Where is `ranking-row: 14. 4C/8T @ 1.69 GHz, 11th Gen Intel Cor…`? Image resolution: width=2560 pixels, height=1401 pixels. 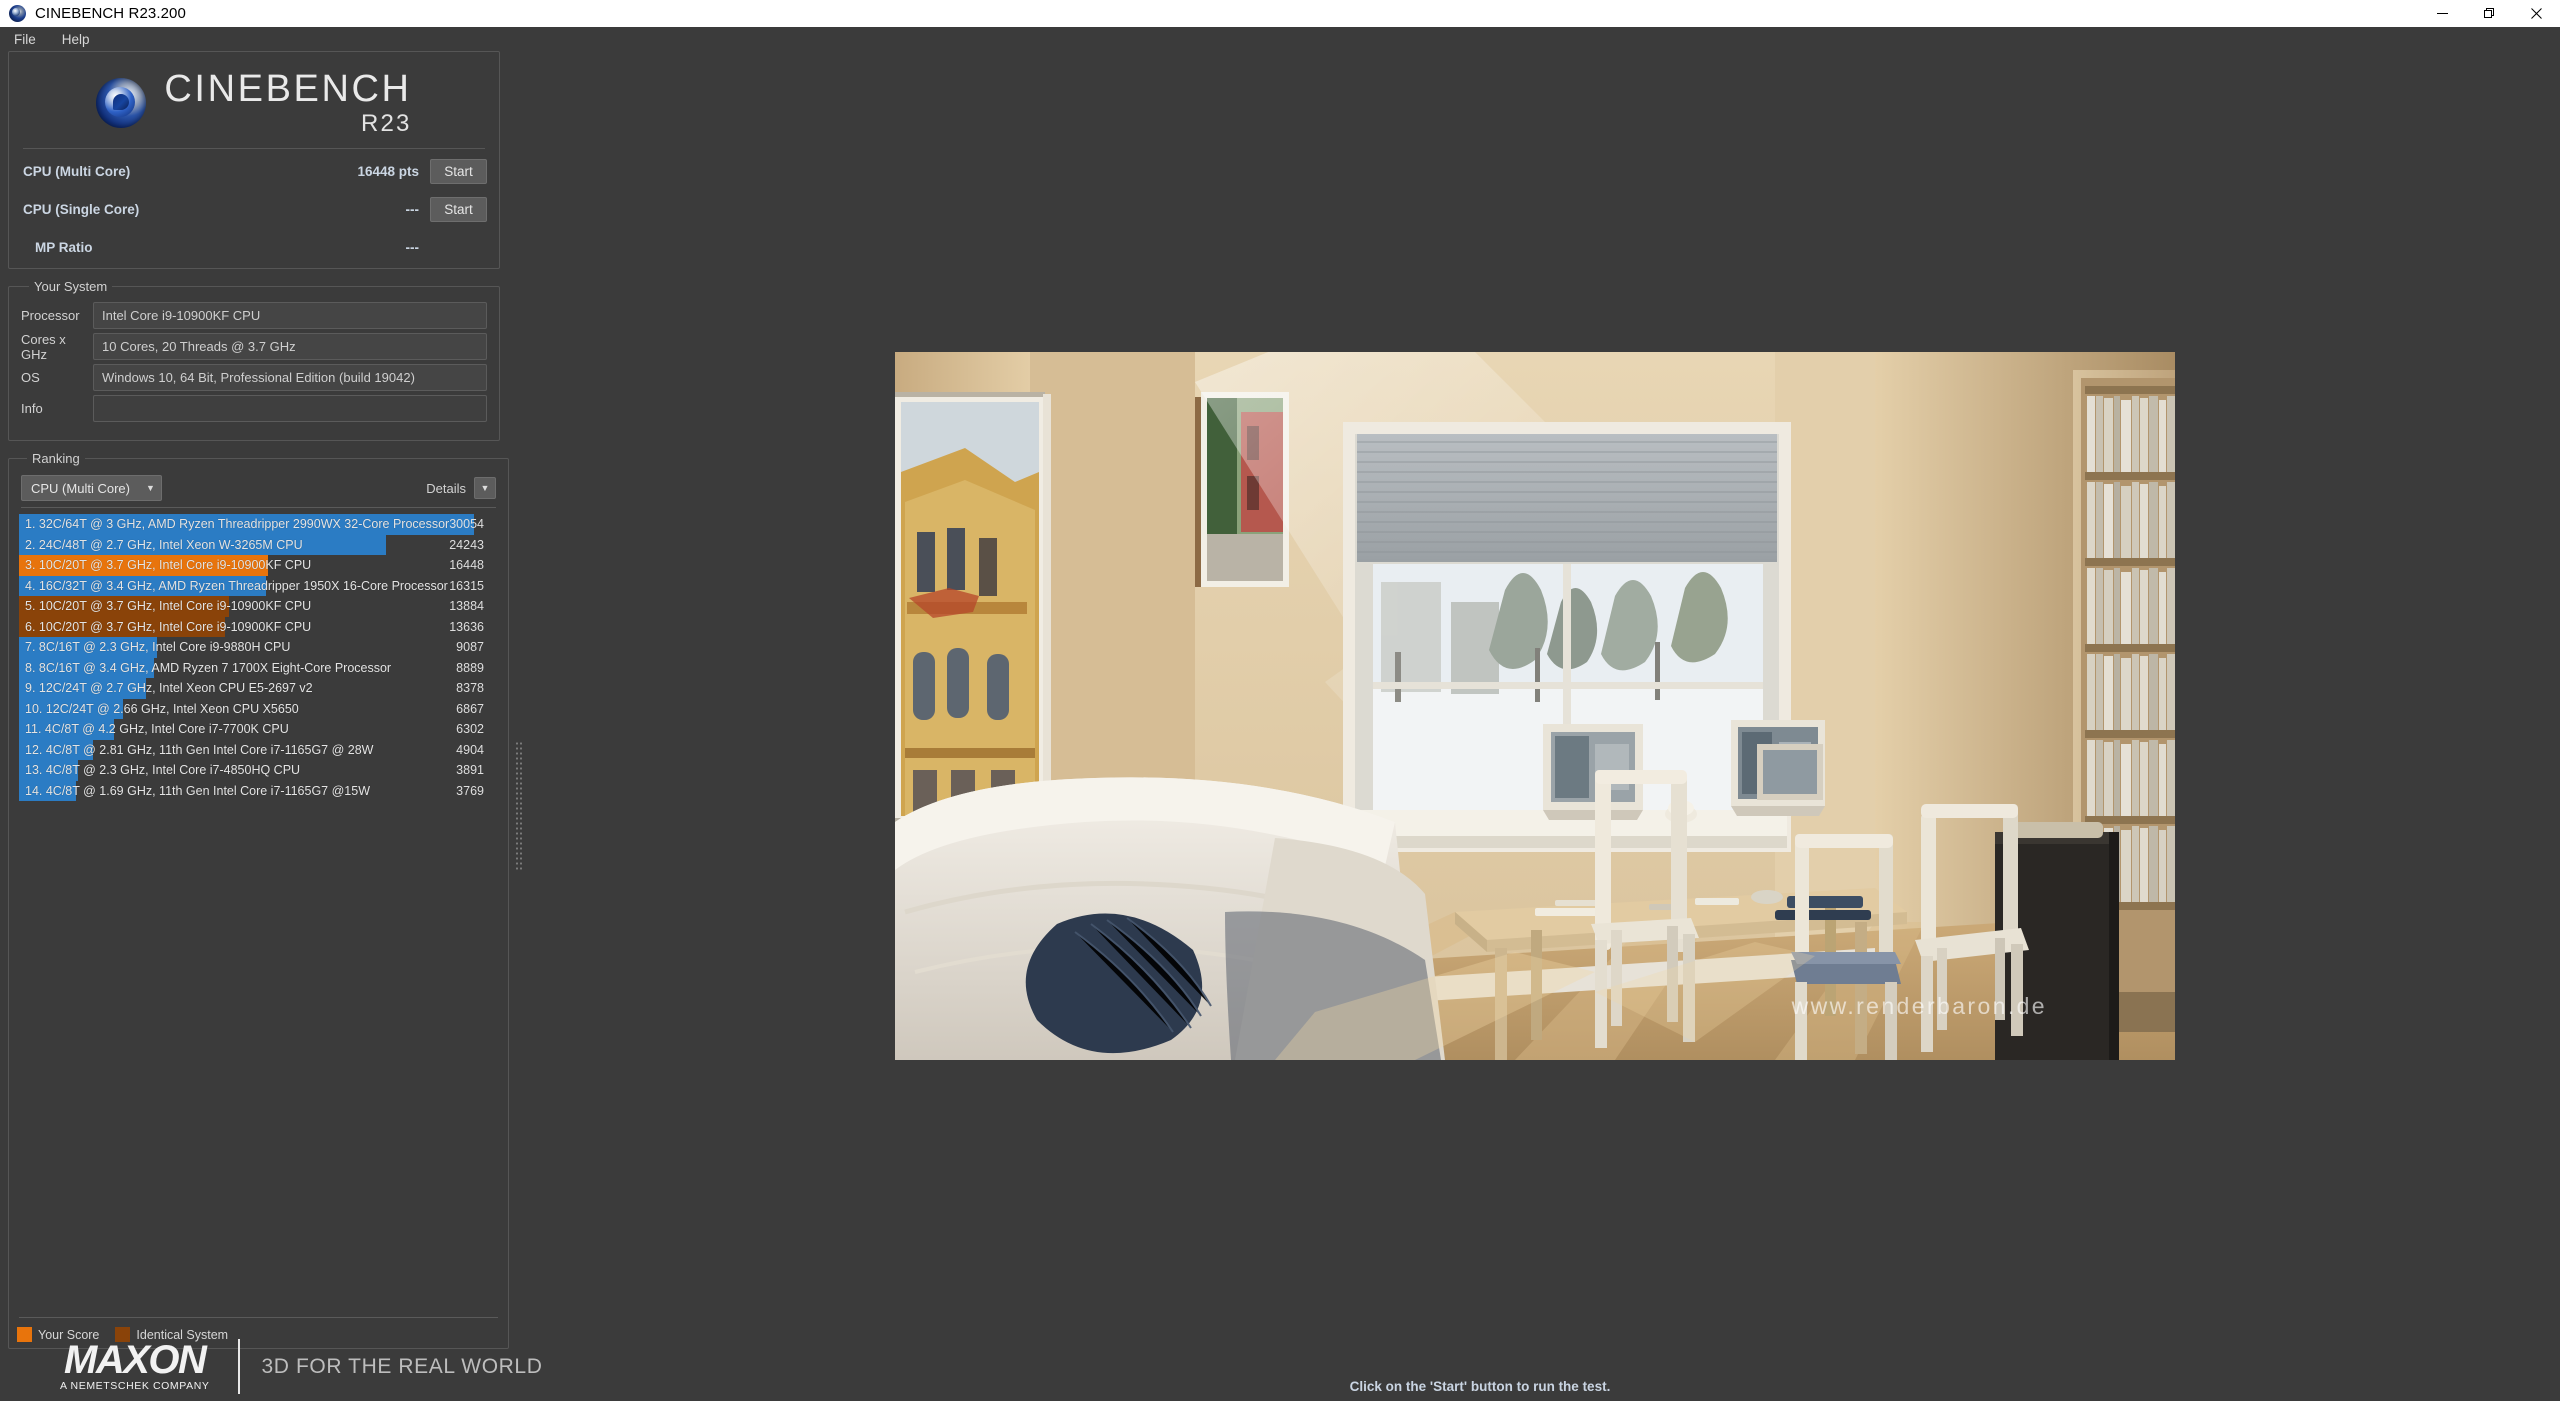
ranking-row: 14. 4C/8T @ 1.69 GHz, 11th Gen Intel Cor… is located at coordinates (258, 790).